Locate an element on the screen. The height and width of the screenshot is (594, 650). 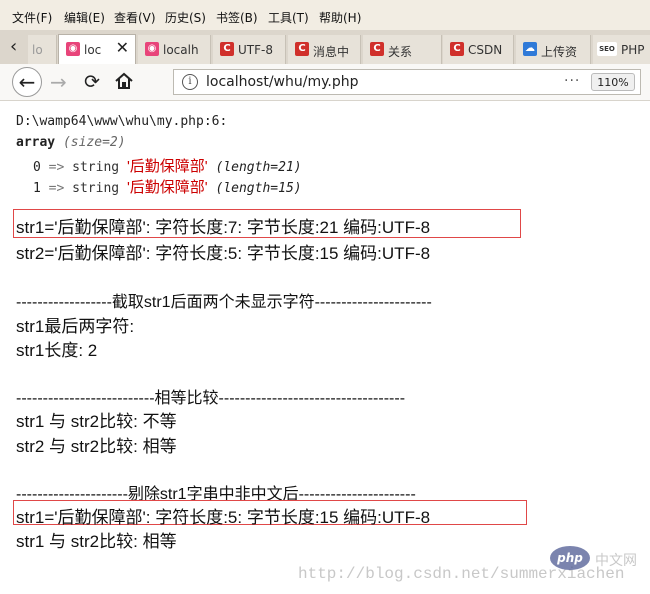
output-line-str2: str2='后勤保障部': 字符长度:5: 字节长度:15 编码:UTF-8 is located at coordinates (223, 253).